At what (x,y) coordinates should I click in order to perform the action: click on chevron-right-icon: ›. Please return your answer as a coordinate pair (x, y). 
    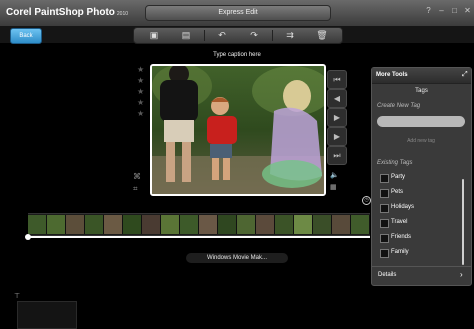
    Looking at the image, I should click on (461, 274).